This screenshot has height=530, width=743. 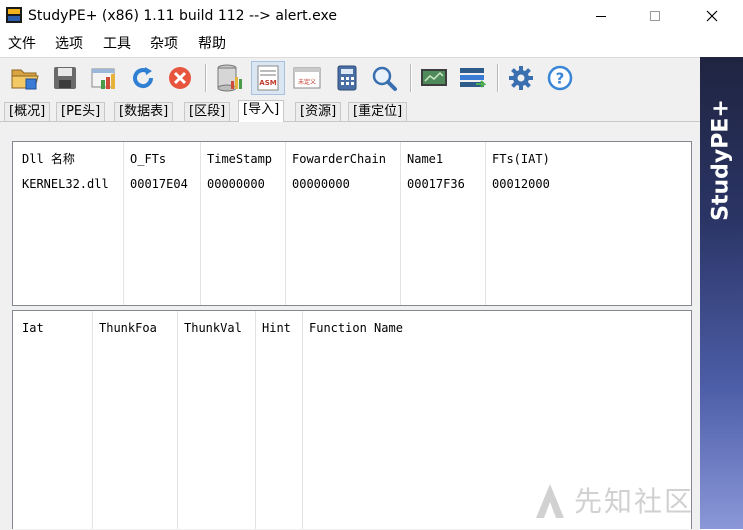 What do you see at coordinates (144, 111) in the screenshot?
I see `tab-data-tables: [数据表]` at bounding box center [144, 111].